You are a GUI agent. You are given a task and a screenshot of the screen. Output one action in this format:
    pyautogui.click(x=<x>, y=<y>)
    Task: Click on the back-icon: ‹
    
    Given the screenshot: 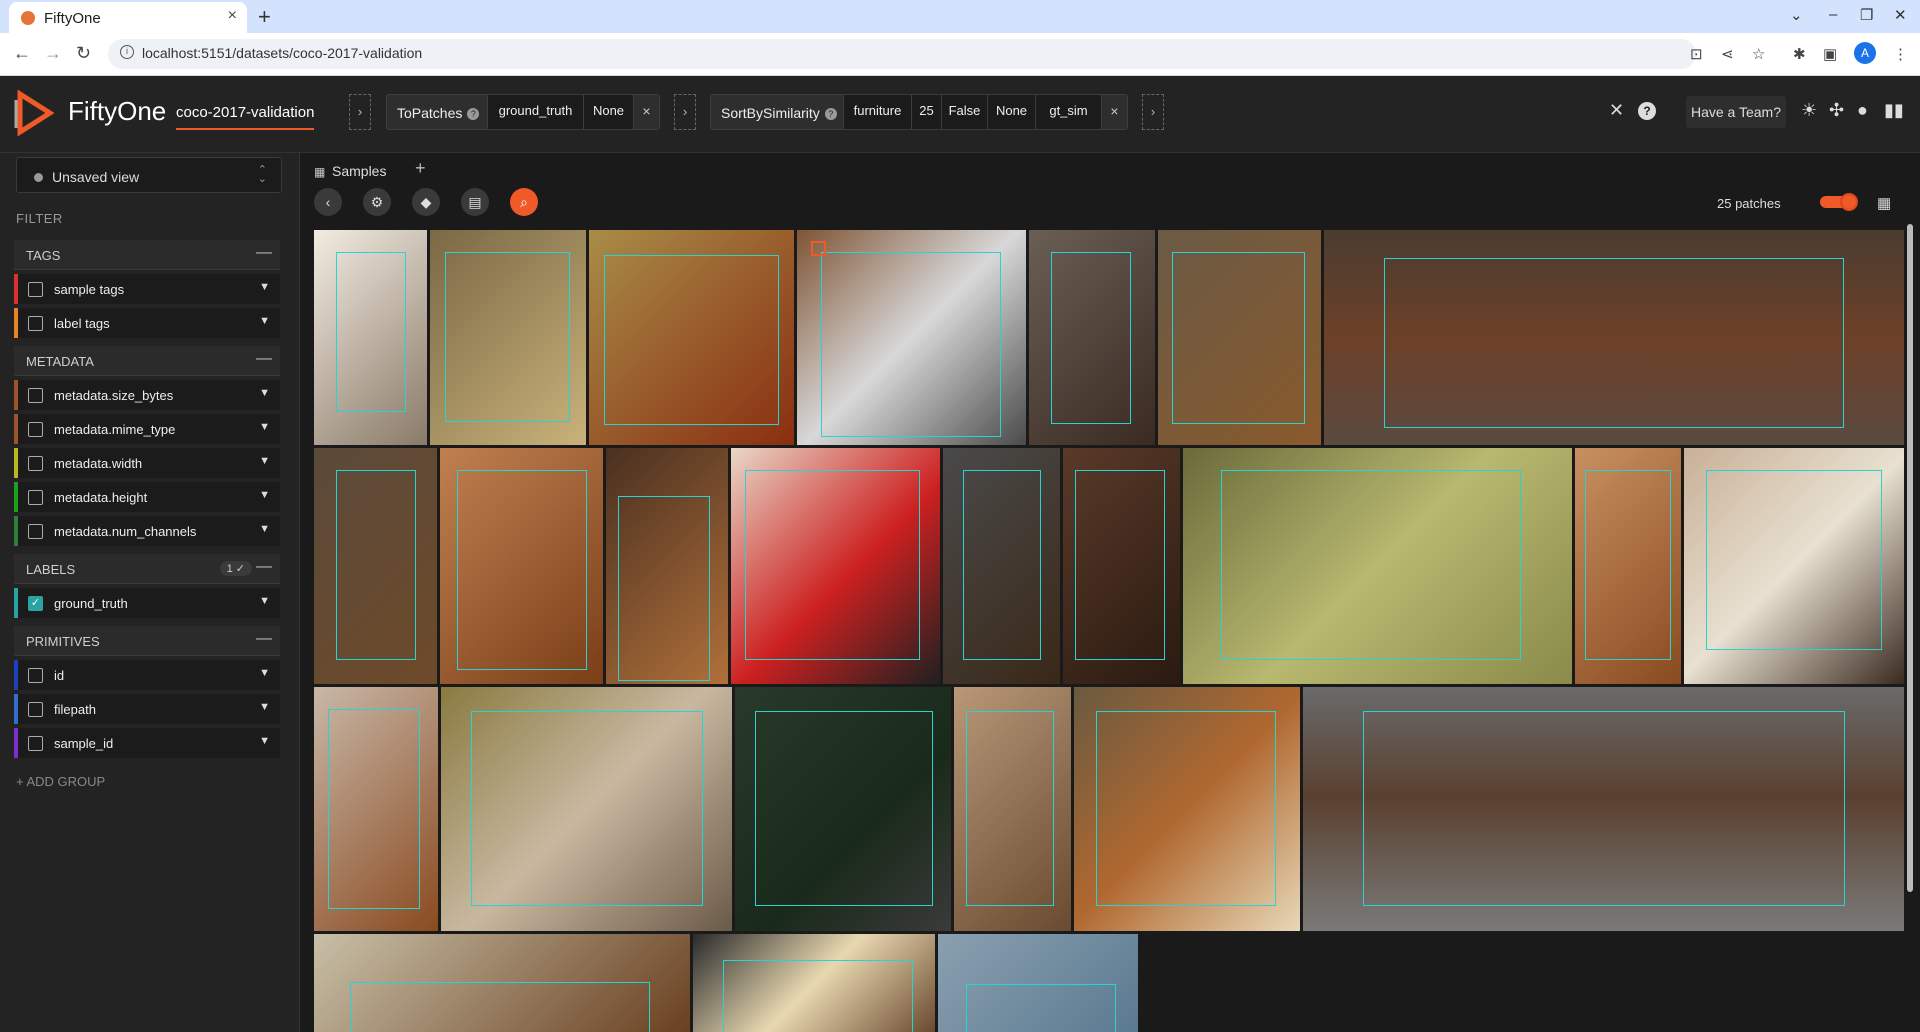 What is the action you would take?
    pyautogui.click(x=328, y=202)
    